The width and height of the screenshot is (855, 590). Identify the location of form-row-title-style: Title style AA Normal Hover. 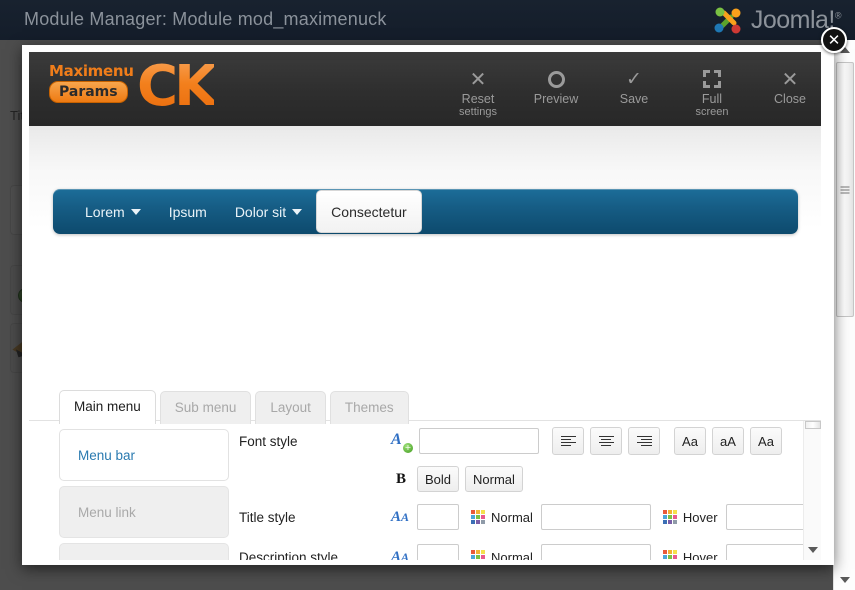
(527, 517).